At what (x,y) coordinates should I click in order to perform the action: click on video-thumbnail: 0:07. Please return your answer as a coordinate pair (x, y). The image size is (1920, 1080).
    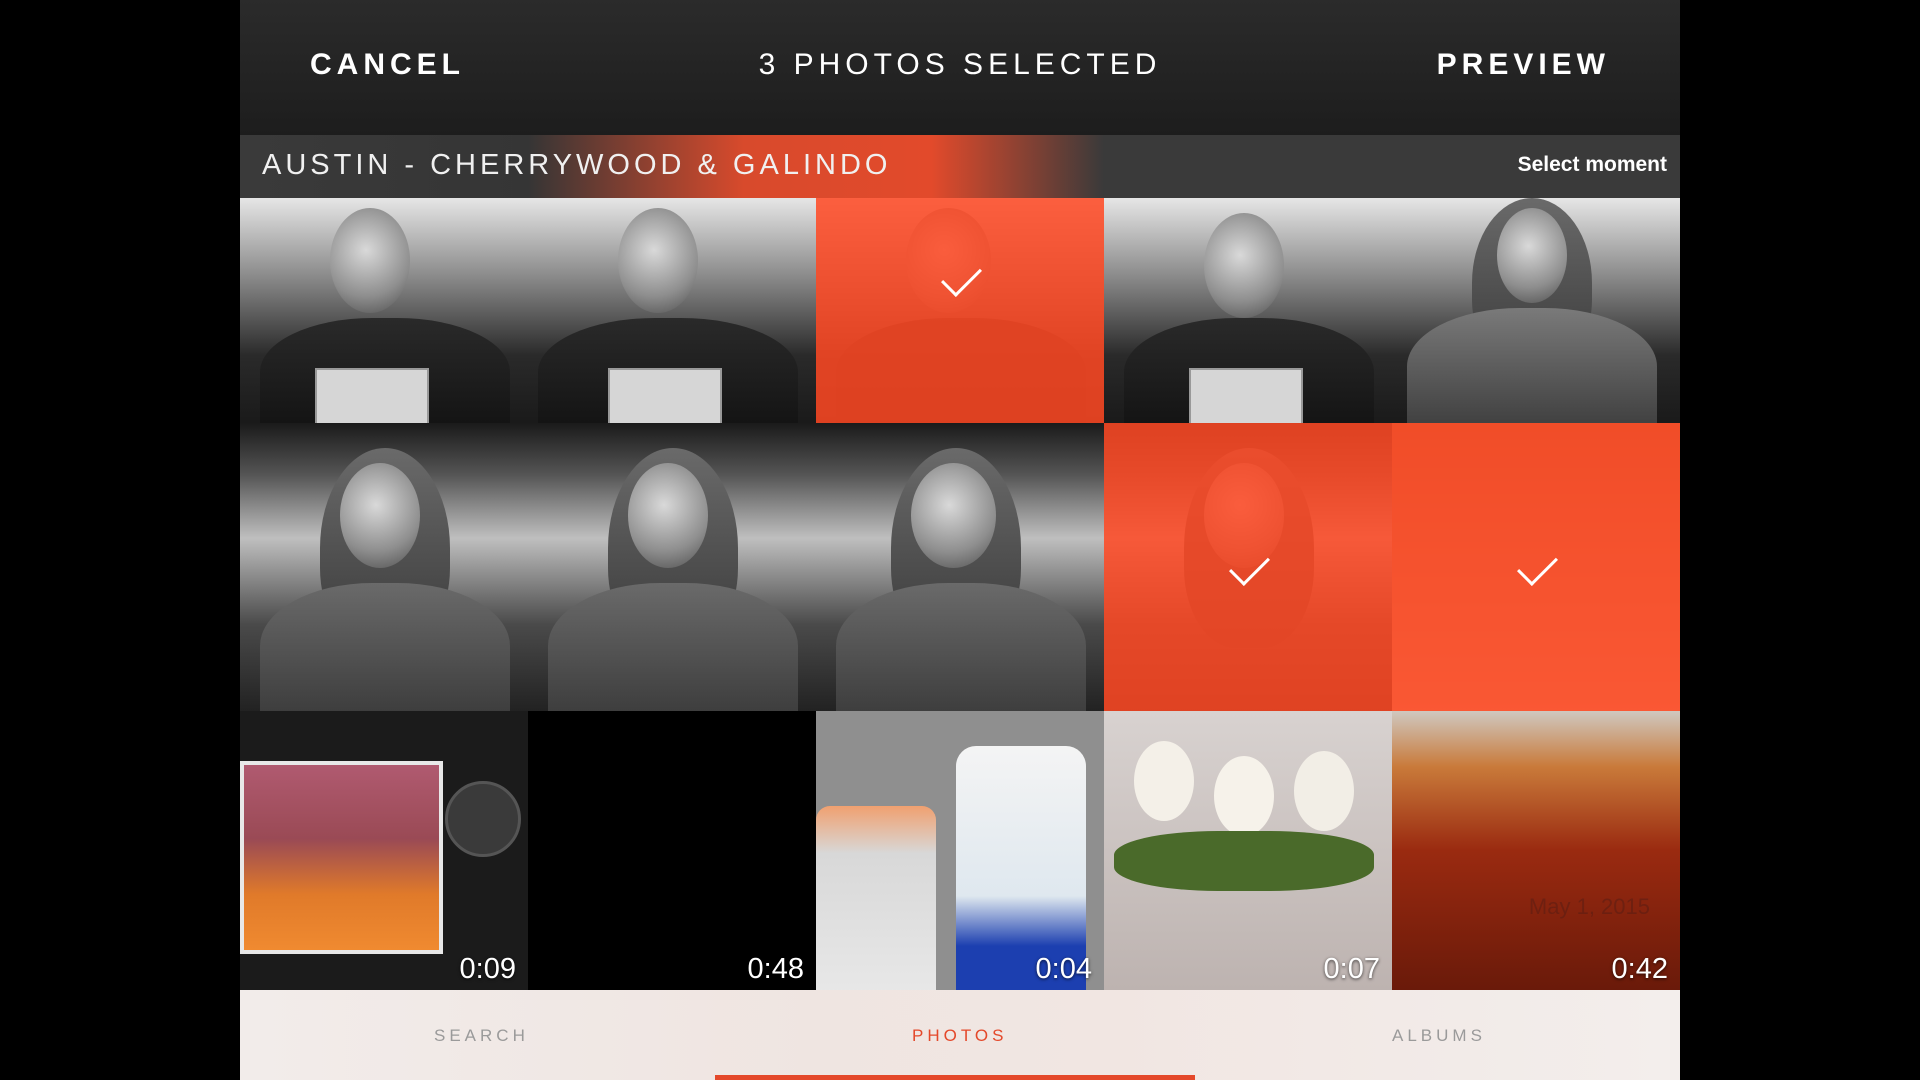
    Looking at the image, I should click on (1248, 850).